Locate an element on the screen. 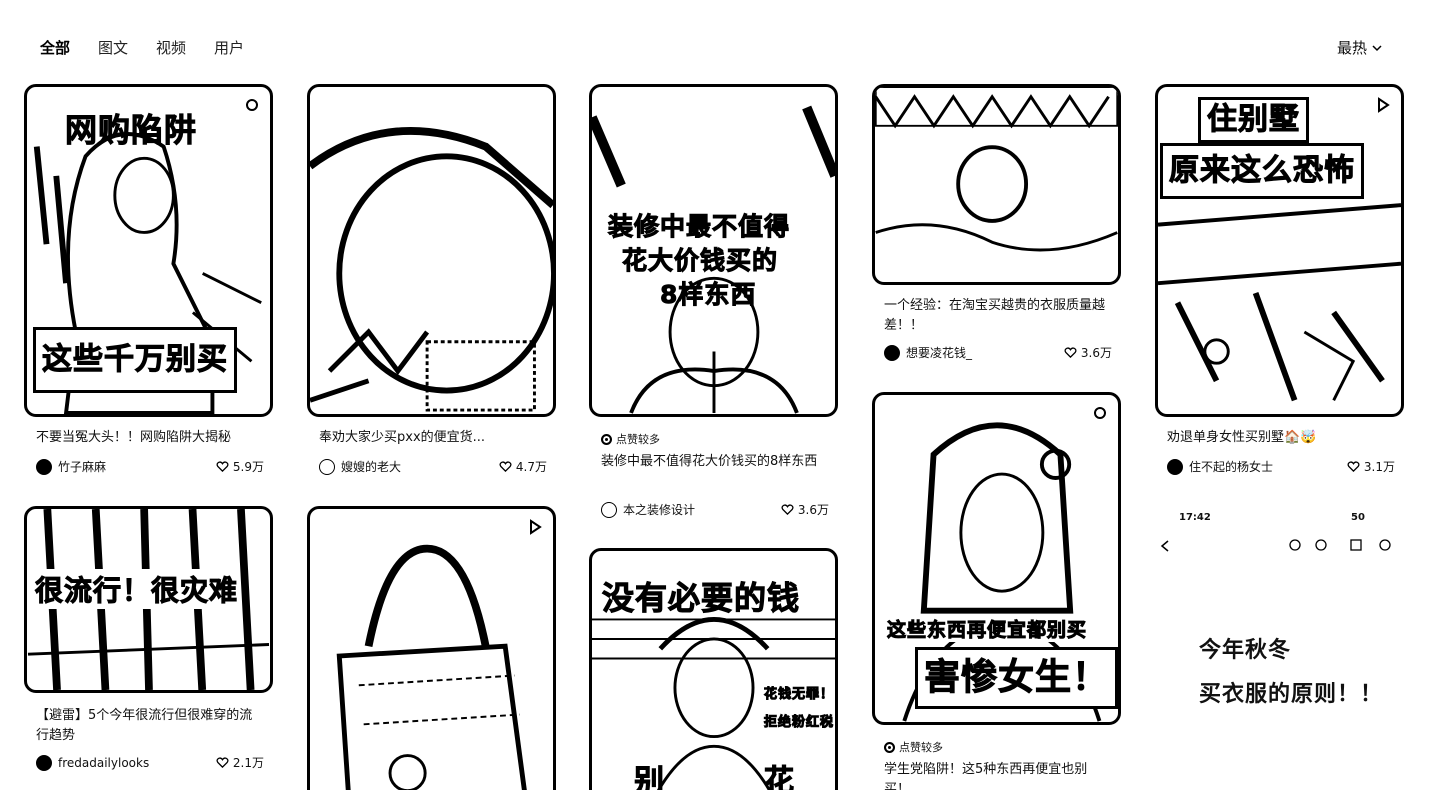  note-card: 奉劝大家少买pxx的便宜货... 嫂嫂的老大 4.7万 is located at coordinates (431, 284).